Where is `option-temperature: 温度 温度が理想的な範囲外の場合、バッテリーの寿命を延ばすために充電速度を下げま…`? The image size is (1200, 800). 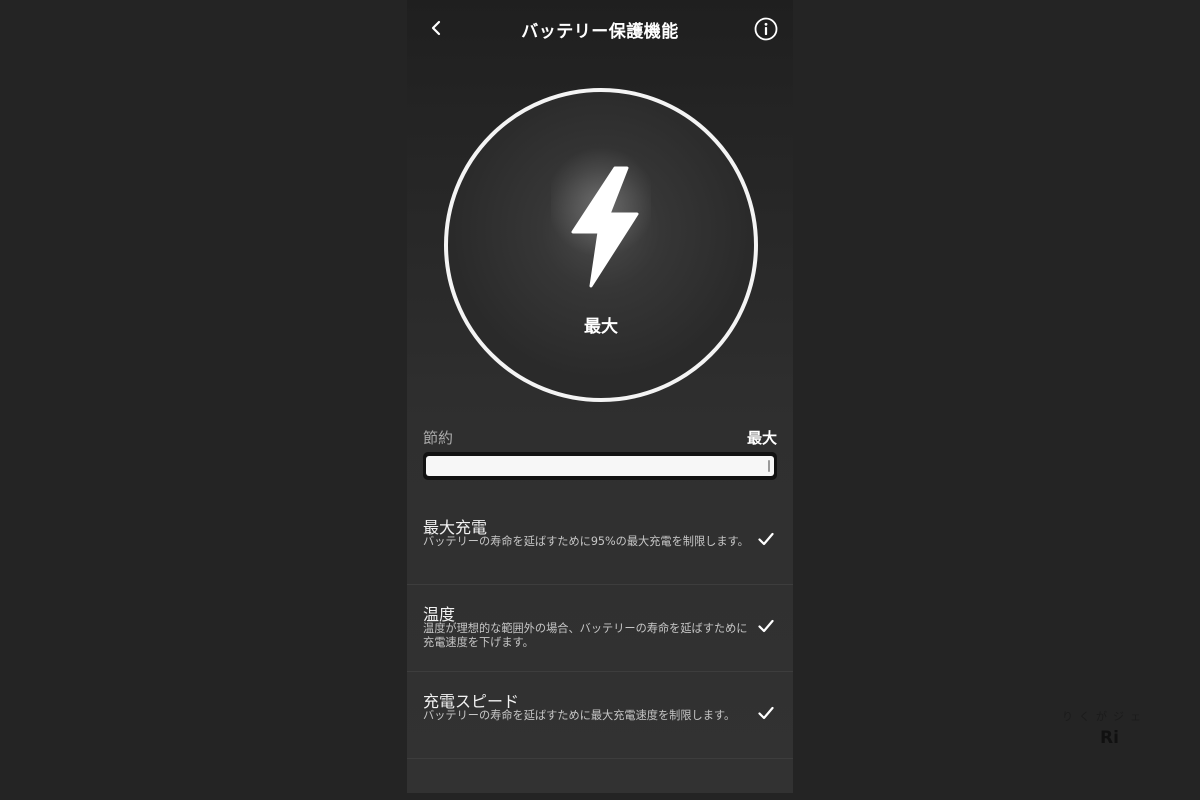
option-temperature: 温度 温度が理想的な範囲外の場合、バッテリーの寿命を延ばすために充電速度を下げま… is located at coordinates (600, 628).